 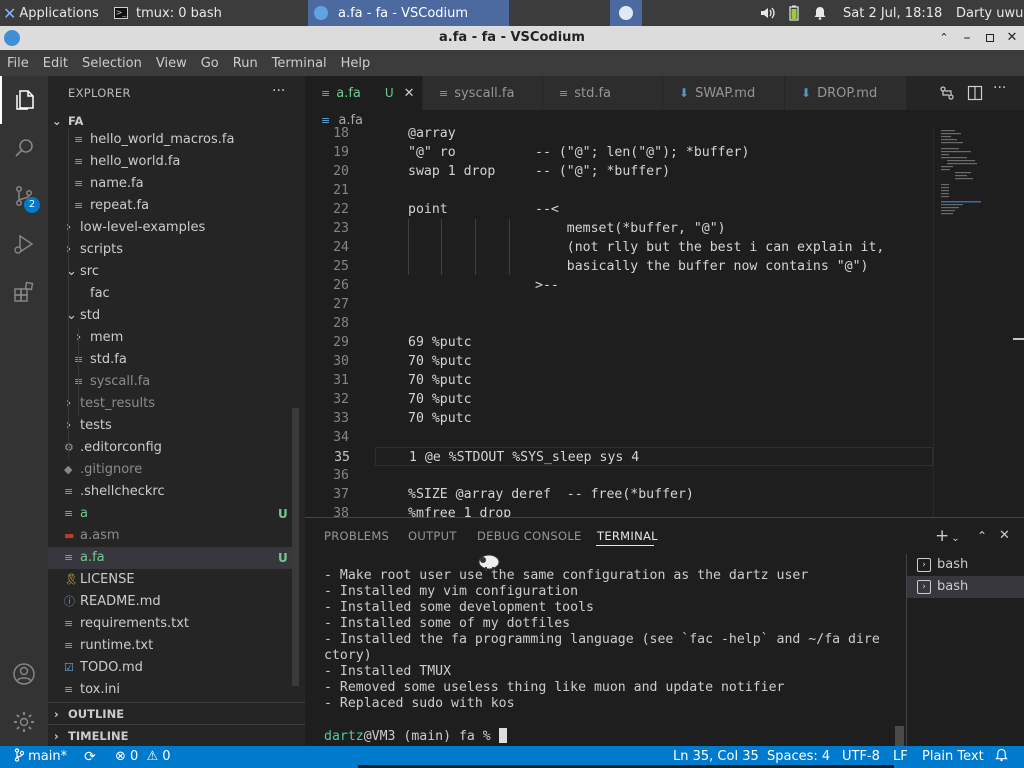 I want to click on tree-item: ›test_results, so click(x=170, y=404).